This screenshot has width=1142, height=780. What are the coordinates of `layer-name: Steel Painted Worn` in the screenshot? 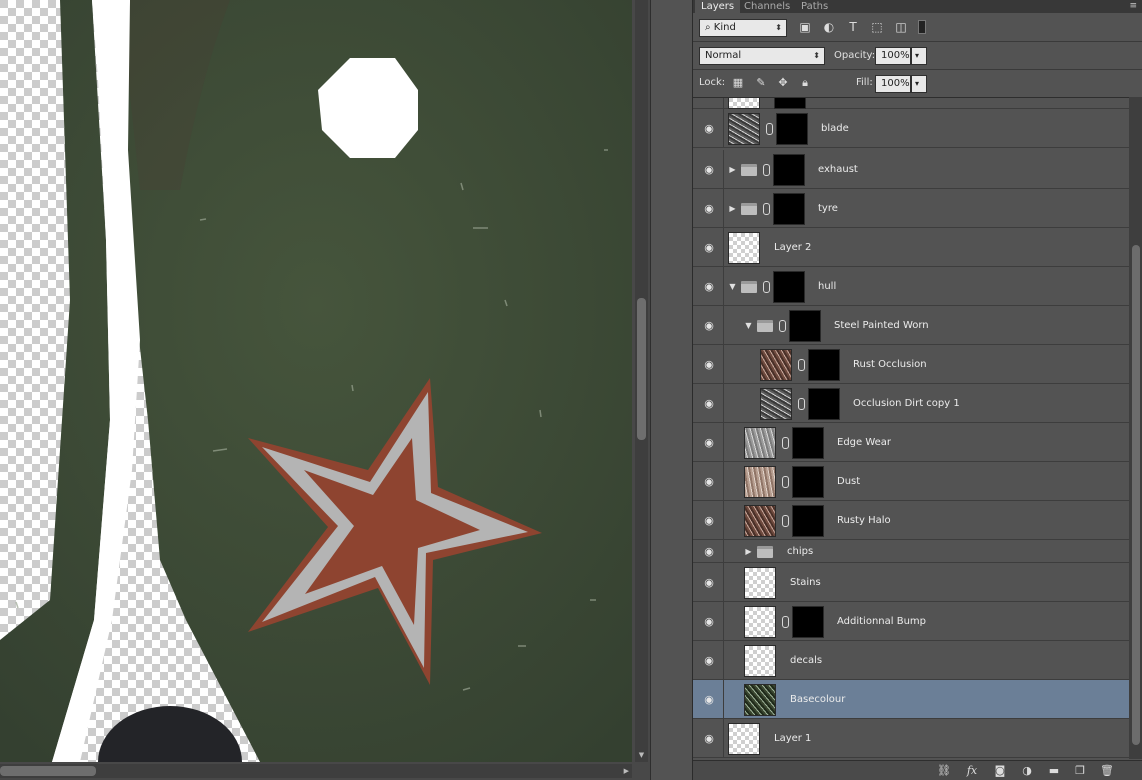 It's located at (881, 325).